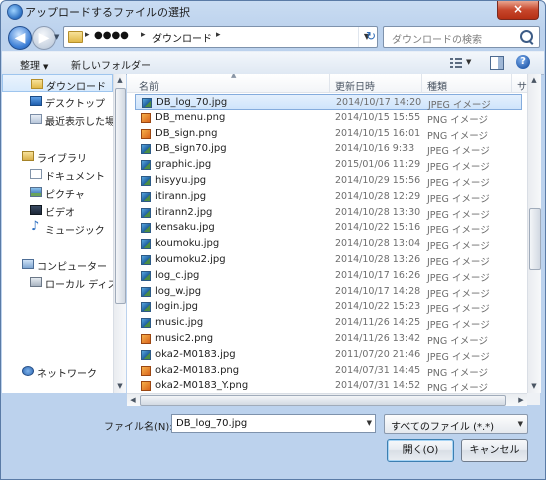 This screenshot has width=546, height=480. What do you see at coordinates (57, 101) in the screenshot?
I see `nav-item-desktop: デスクトップ` at bounding box center [57, 101].